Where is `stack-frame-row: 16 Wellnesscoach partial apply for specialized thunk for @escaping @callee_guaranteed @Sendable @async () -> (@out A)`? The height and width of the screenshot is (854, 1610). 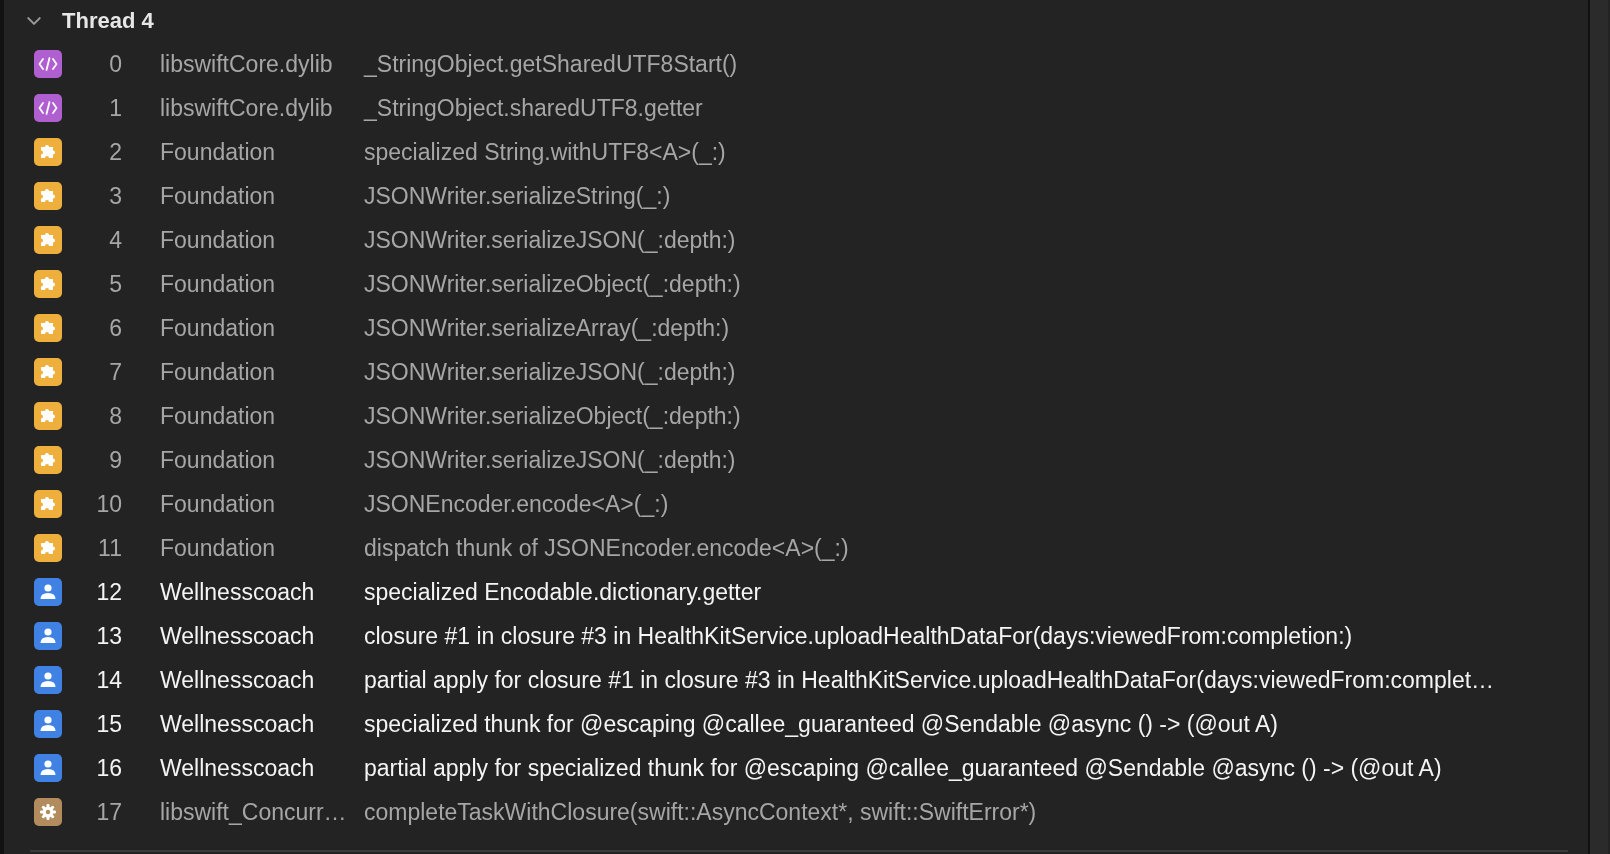
stack-frame-row: 16 Wellnesscoach partial apply for specialized thunk for @escaping @callee_guaranteed @Sendable @async () -> (@out A) is located at coordinates (796, 768).